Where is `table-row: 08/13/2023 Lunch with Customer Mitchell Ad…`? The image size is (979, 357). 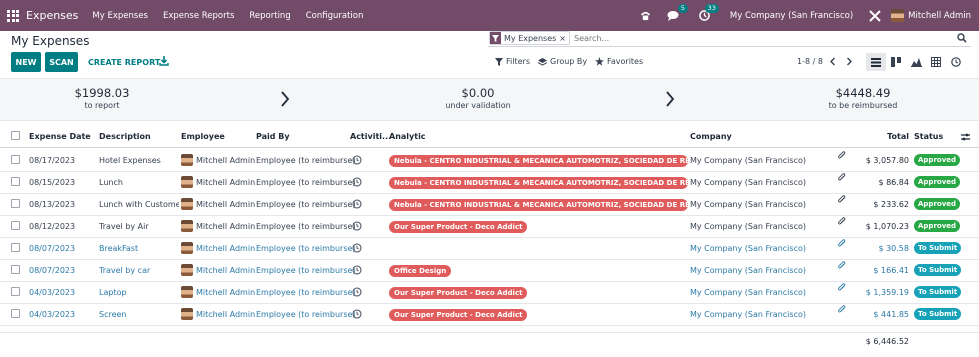 table-row: 08/13/2023 Lunch with Customer Mitchell Ad… is located at coordinates (489, 205).